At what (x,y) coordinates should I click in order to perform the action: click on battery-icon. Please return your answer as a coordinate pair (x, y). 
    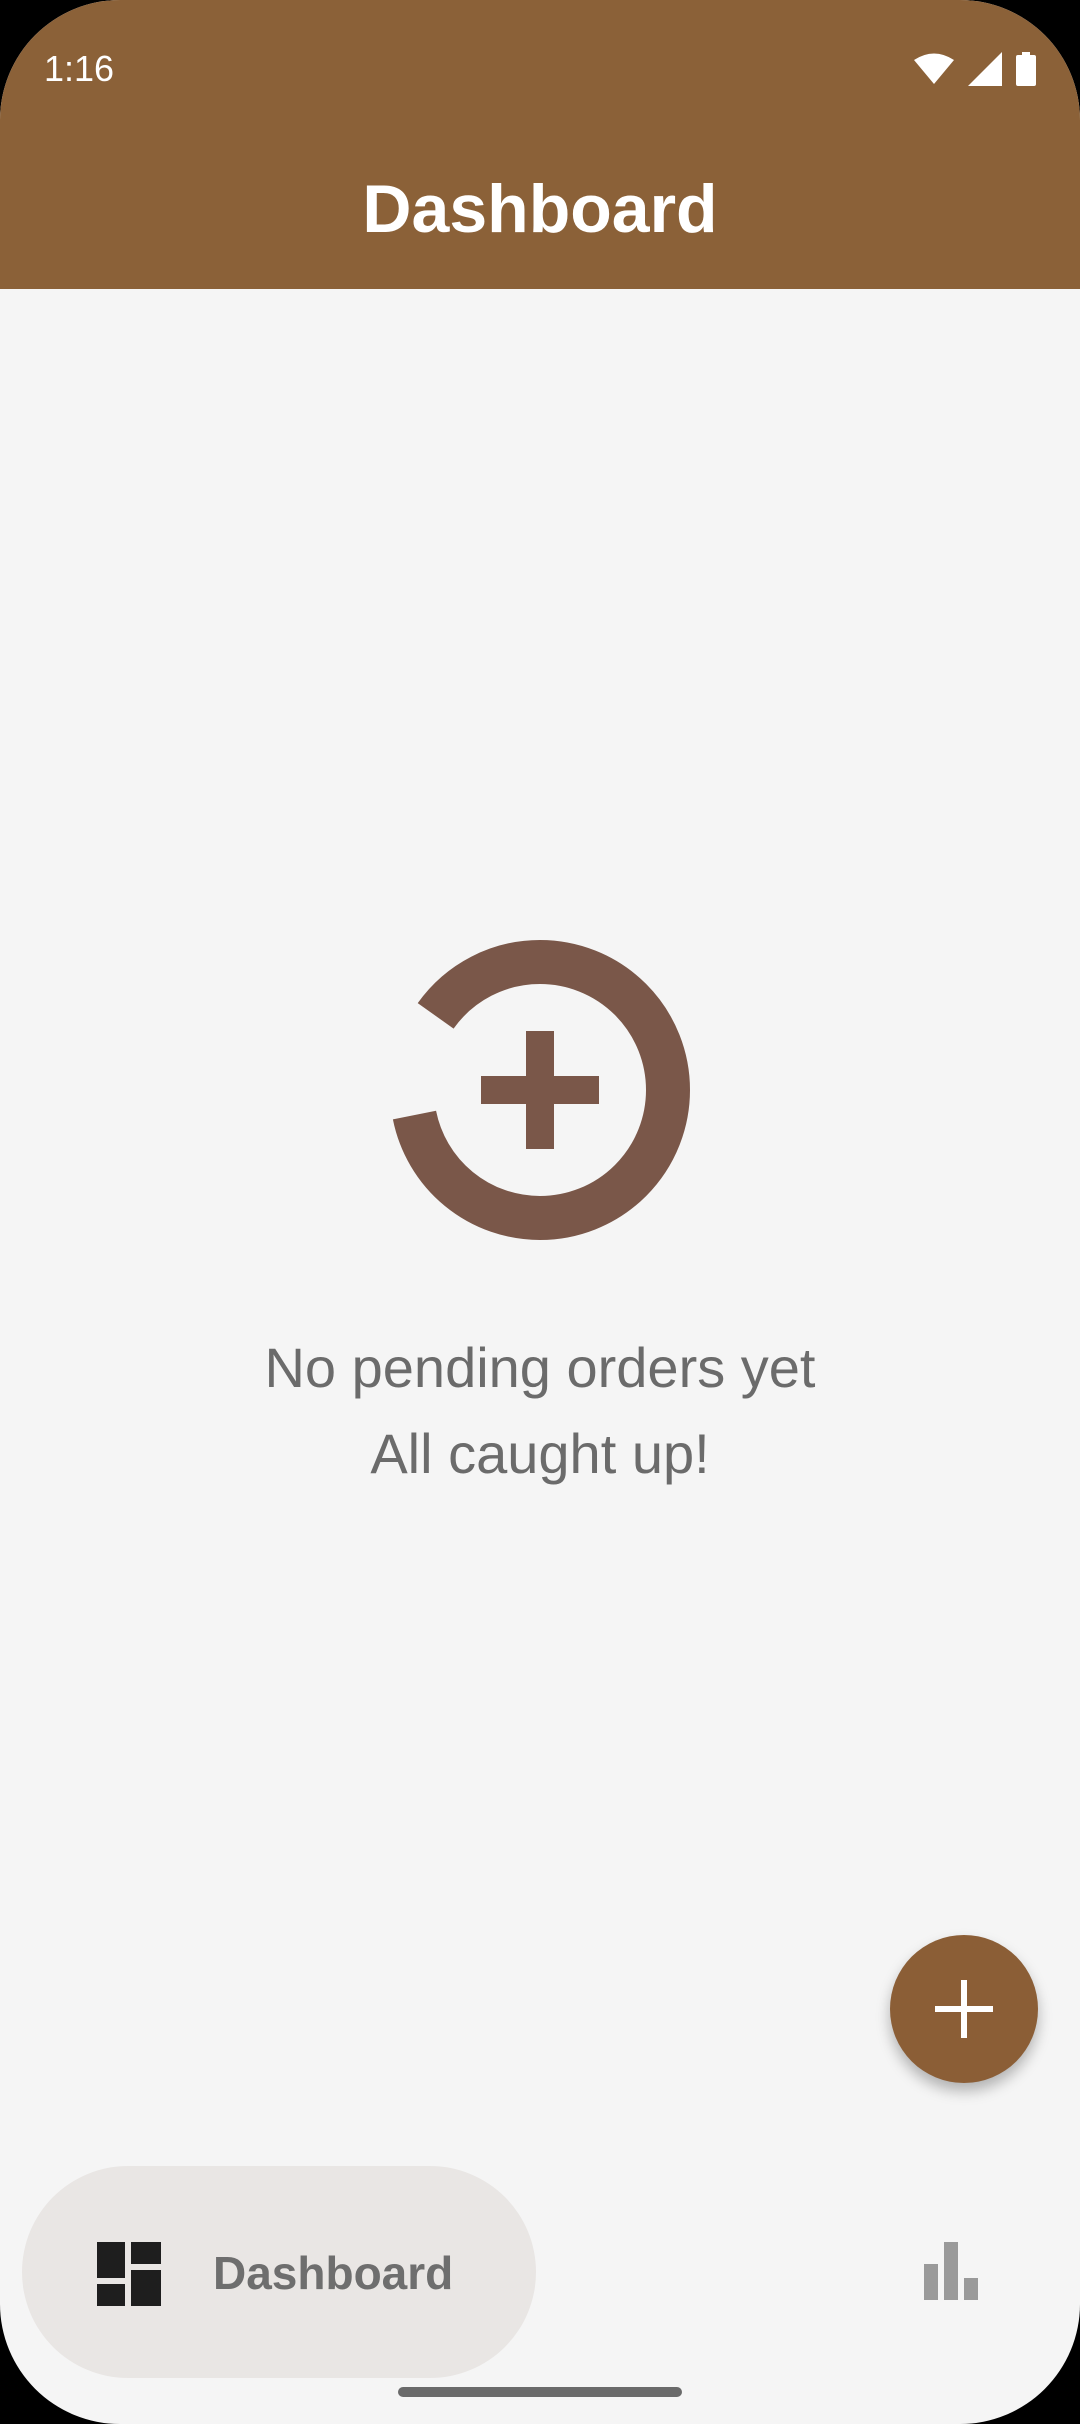
    Looking at the image, I should click on (1026, 69).